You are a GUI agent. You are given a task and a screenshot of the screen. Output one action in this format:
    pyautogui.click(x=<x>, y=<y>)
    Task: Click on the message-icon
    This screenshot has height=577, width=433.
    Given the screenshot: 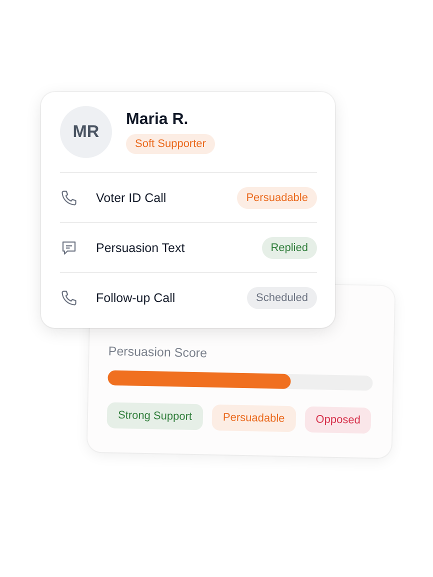 What is the action you would take?
    pyautogui.click(x=69, y=247)
    